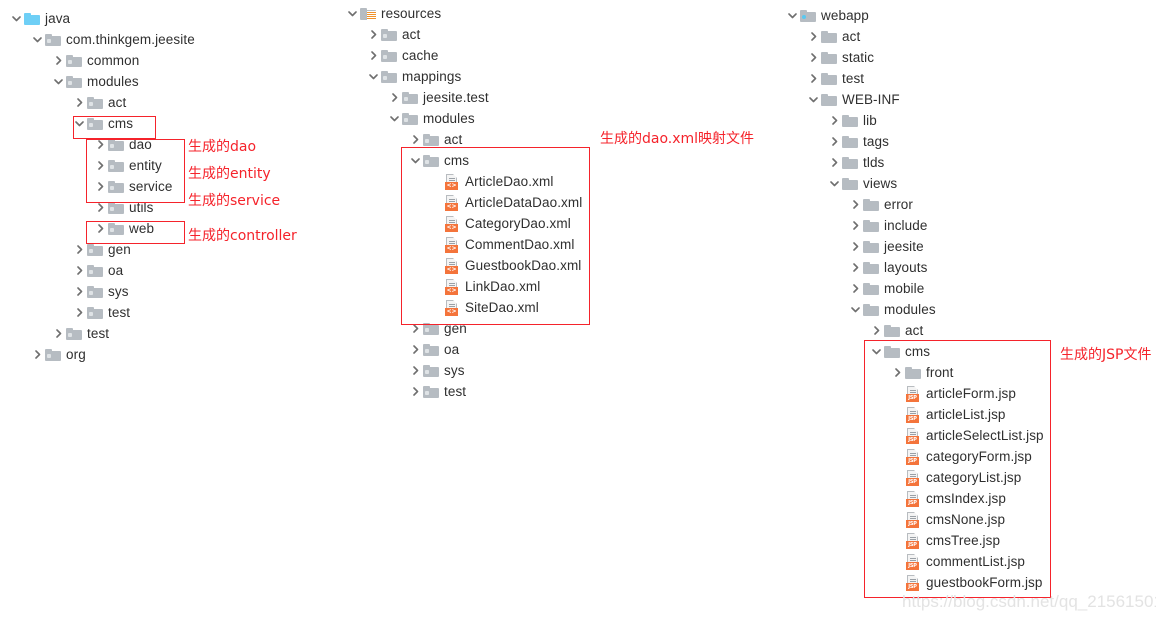  What do you see at coordinates (1029, 601) in the screenshot?
I see `watermark: https://blog.csdn.net/qq_21561501` at bounding box center [1029, 601].